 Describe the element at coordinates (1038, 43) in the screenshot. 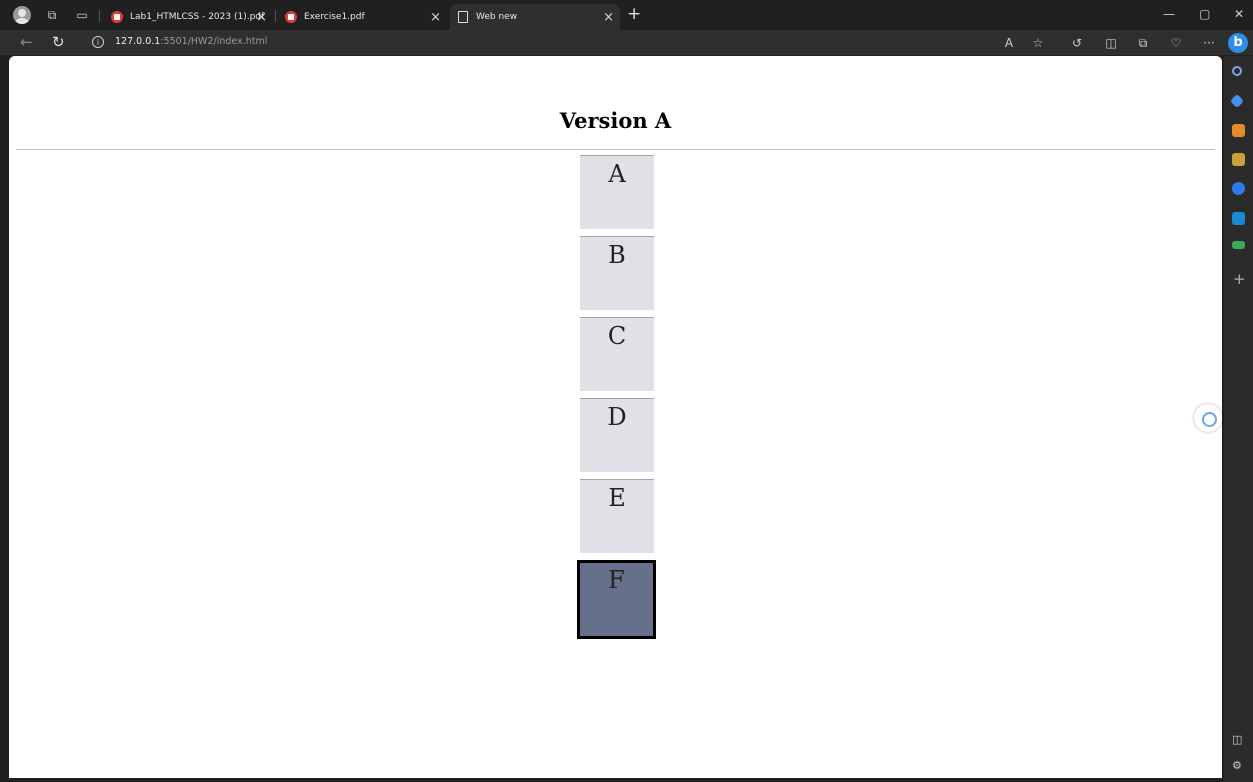

I see `favorite-star-icon: ☆` at that location.